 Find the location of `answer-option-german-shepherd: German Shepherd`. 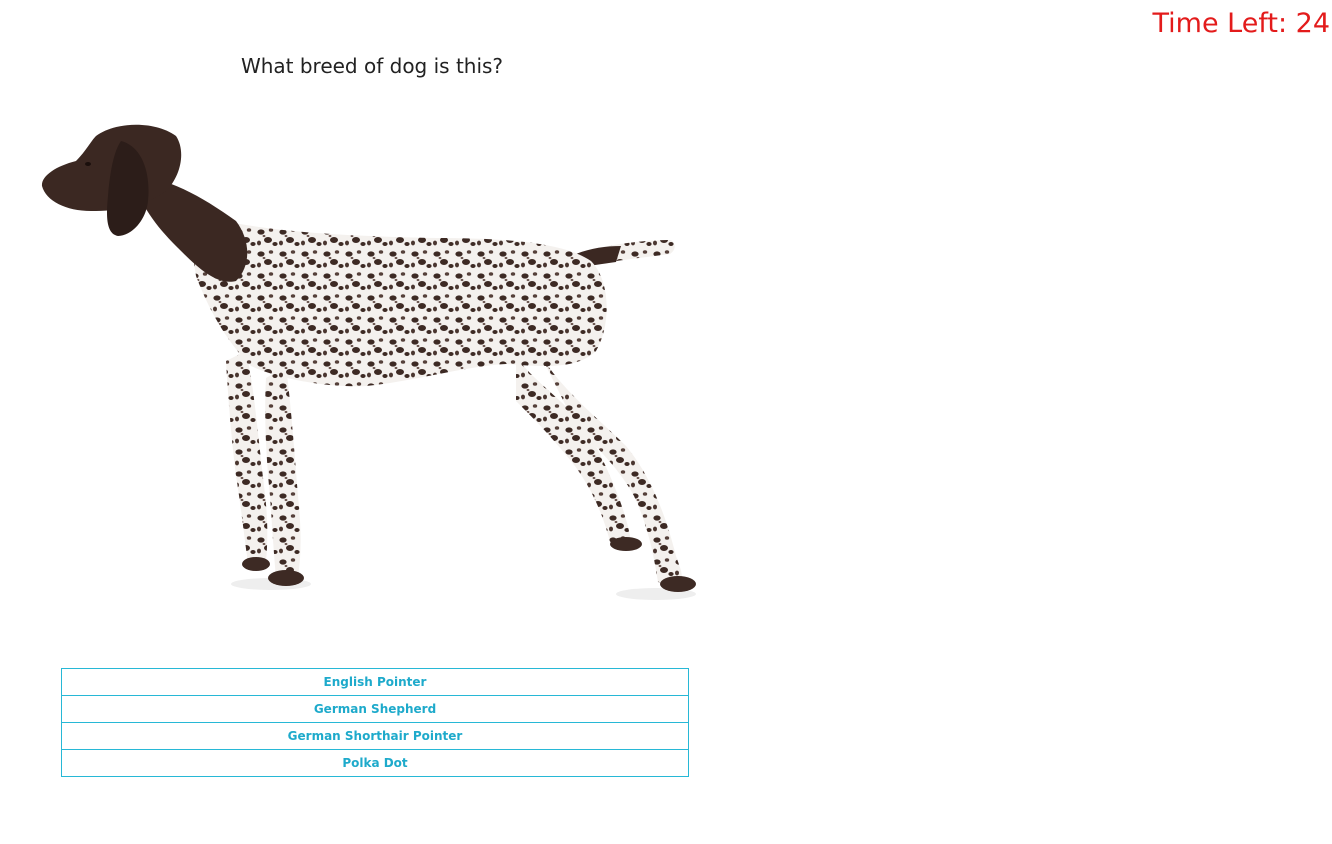

answer-option-german-shepherd: German Shepherd is located at coordinates (375, 709).